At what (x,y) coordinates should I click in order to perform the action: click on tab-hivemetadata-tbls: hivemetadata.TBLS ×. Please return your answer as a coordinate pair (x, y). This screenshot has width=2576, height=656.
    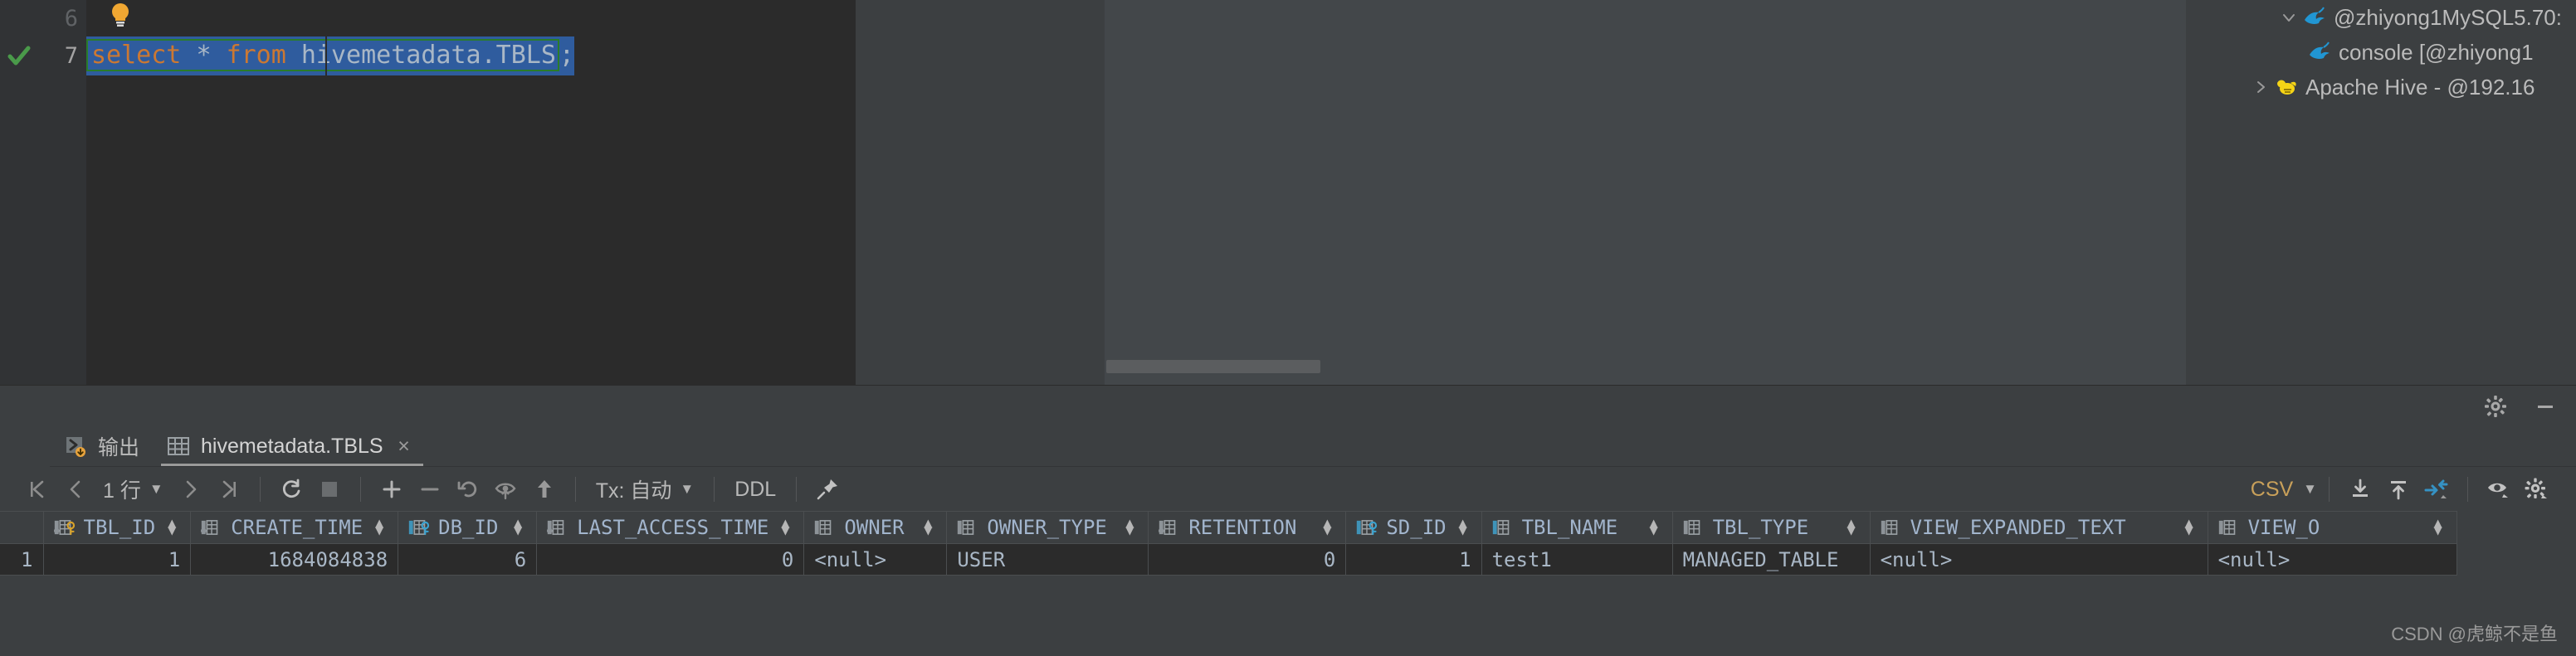
    Looking at the image, I should click on (290, 446).